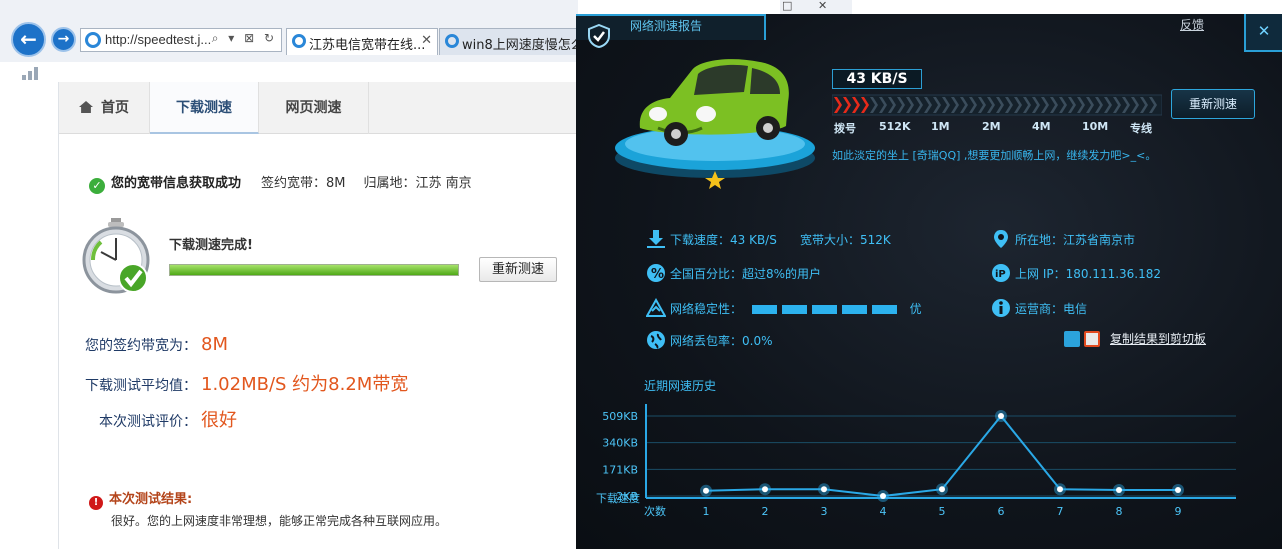  What do you see at coordinates (656, 340) in the screenshot?
I see `globe-icon` at bounding box center [656, 340].